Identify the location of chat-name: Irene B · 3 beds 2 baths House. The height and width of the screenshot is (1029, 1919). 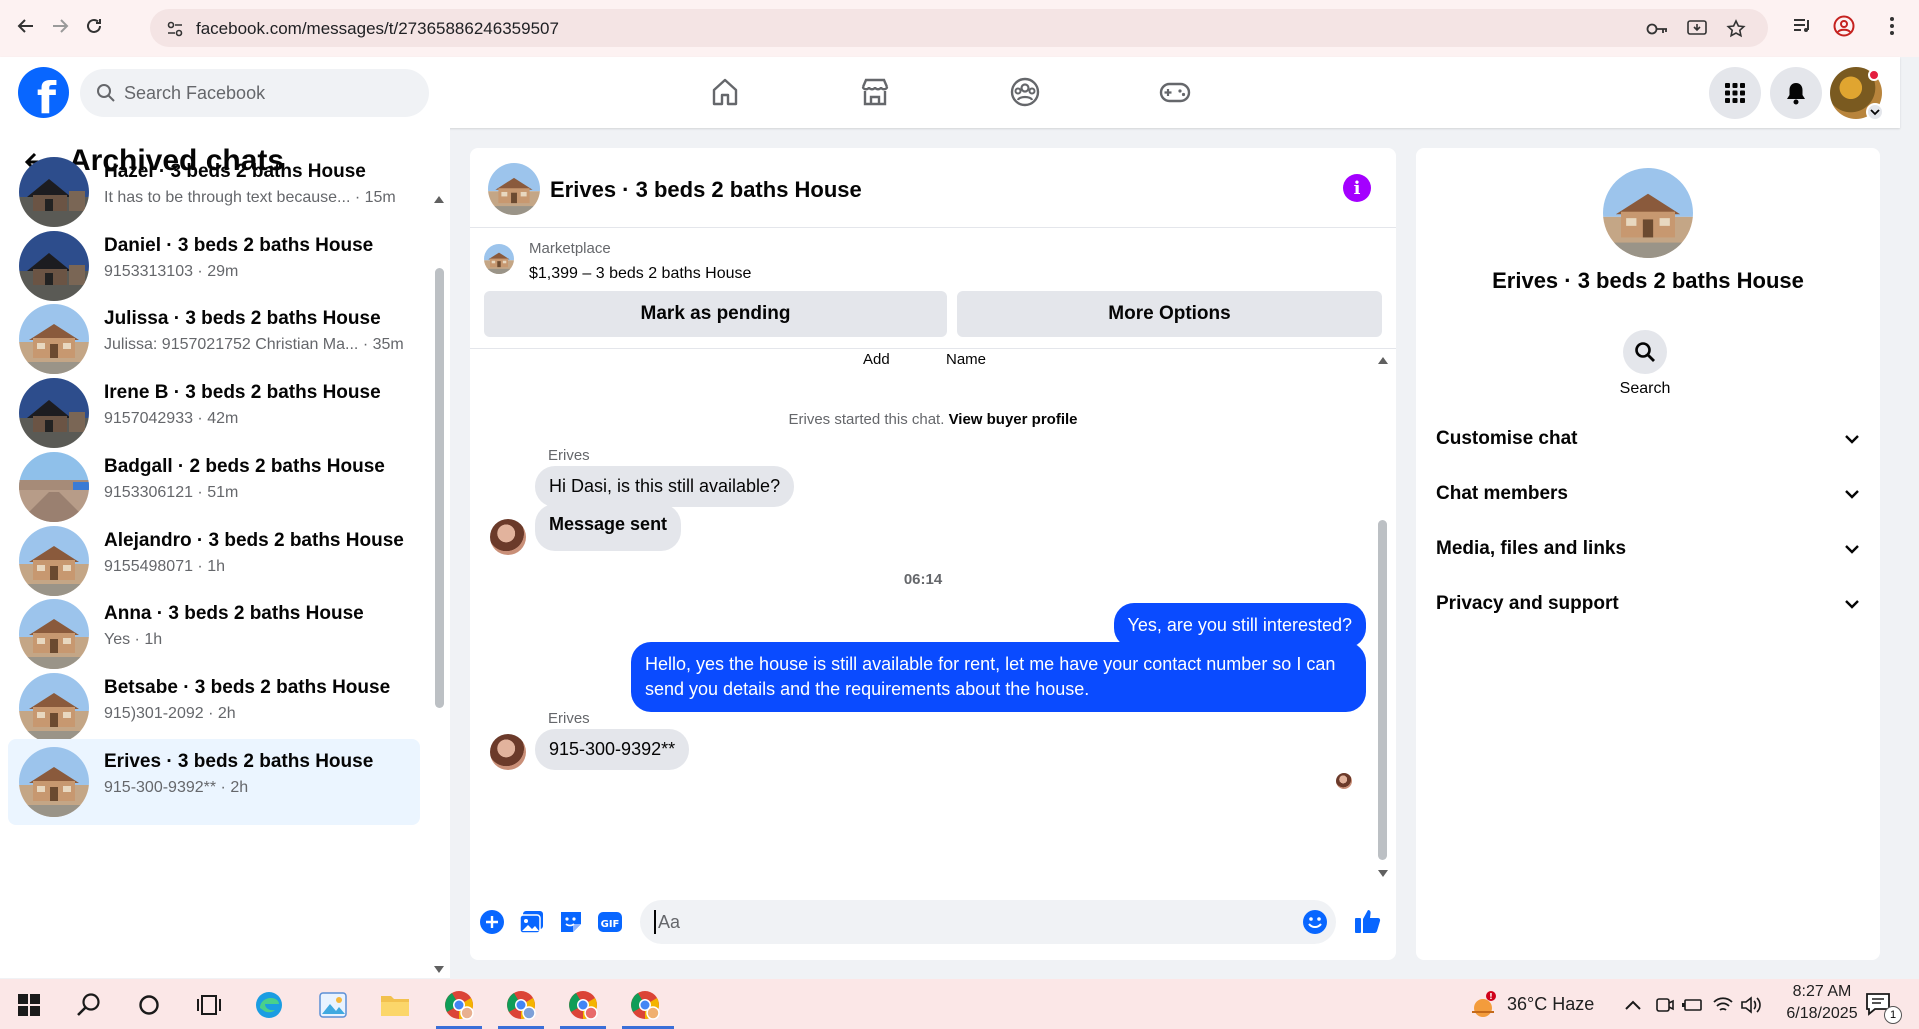
(242, 393).